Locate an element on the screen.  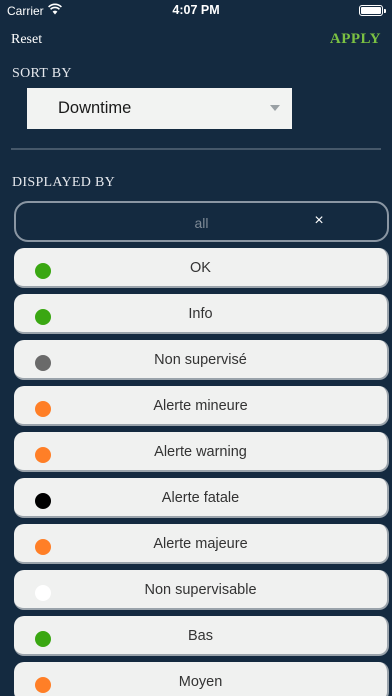
status-item: Moyen is located at coordinates (201, 679).